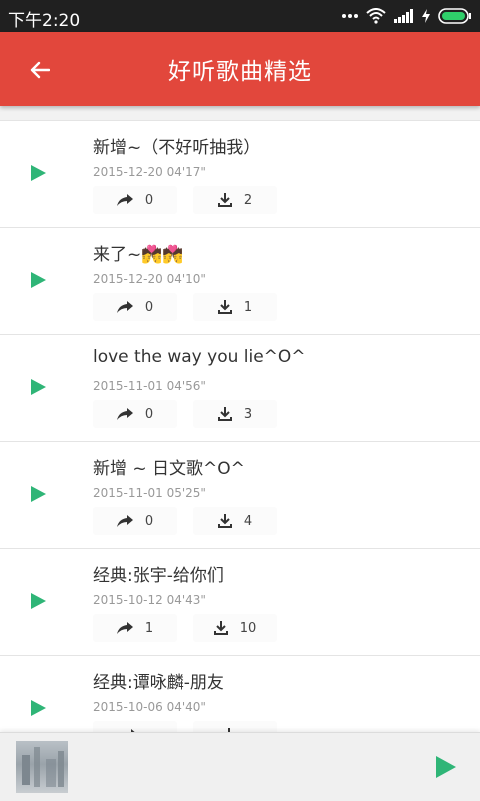  Describe the element at coordinates (128, 707) in the screenshot. I see `song-date: 2015-10-06` at that location.